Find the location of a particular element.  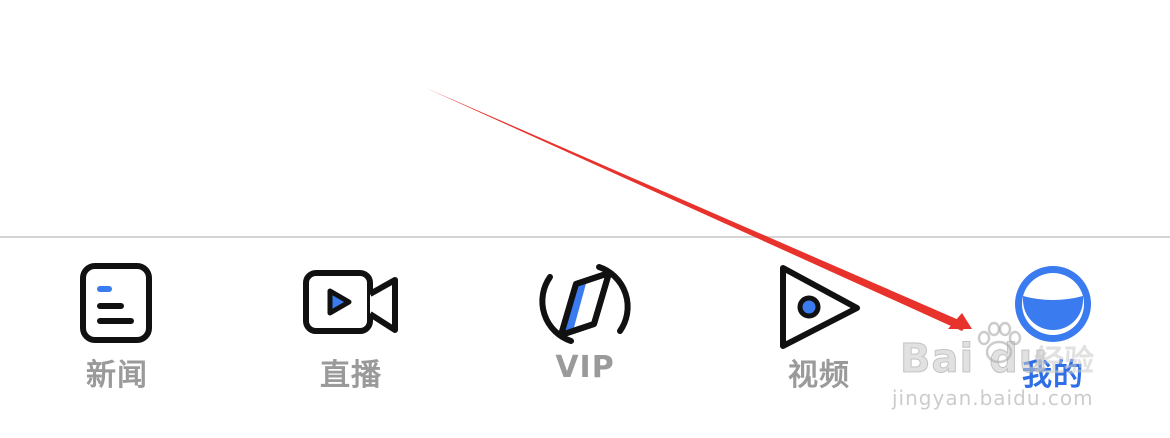

tab-vip: VIP is located at coordinates (585, 338).